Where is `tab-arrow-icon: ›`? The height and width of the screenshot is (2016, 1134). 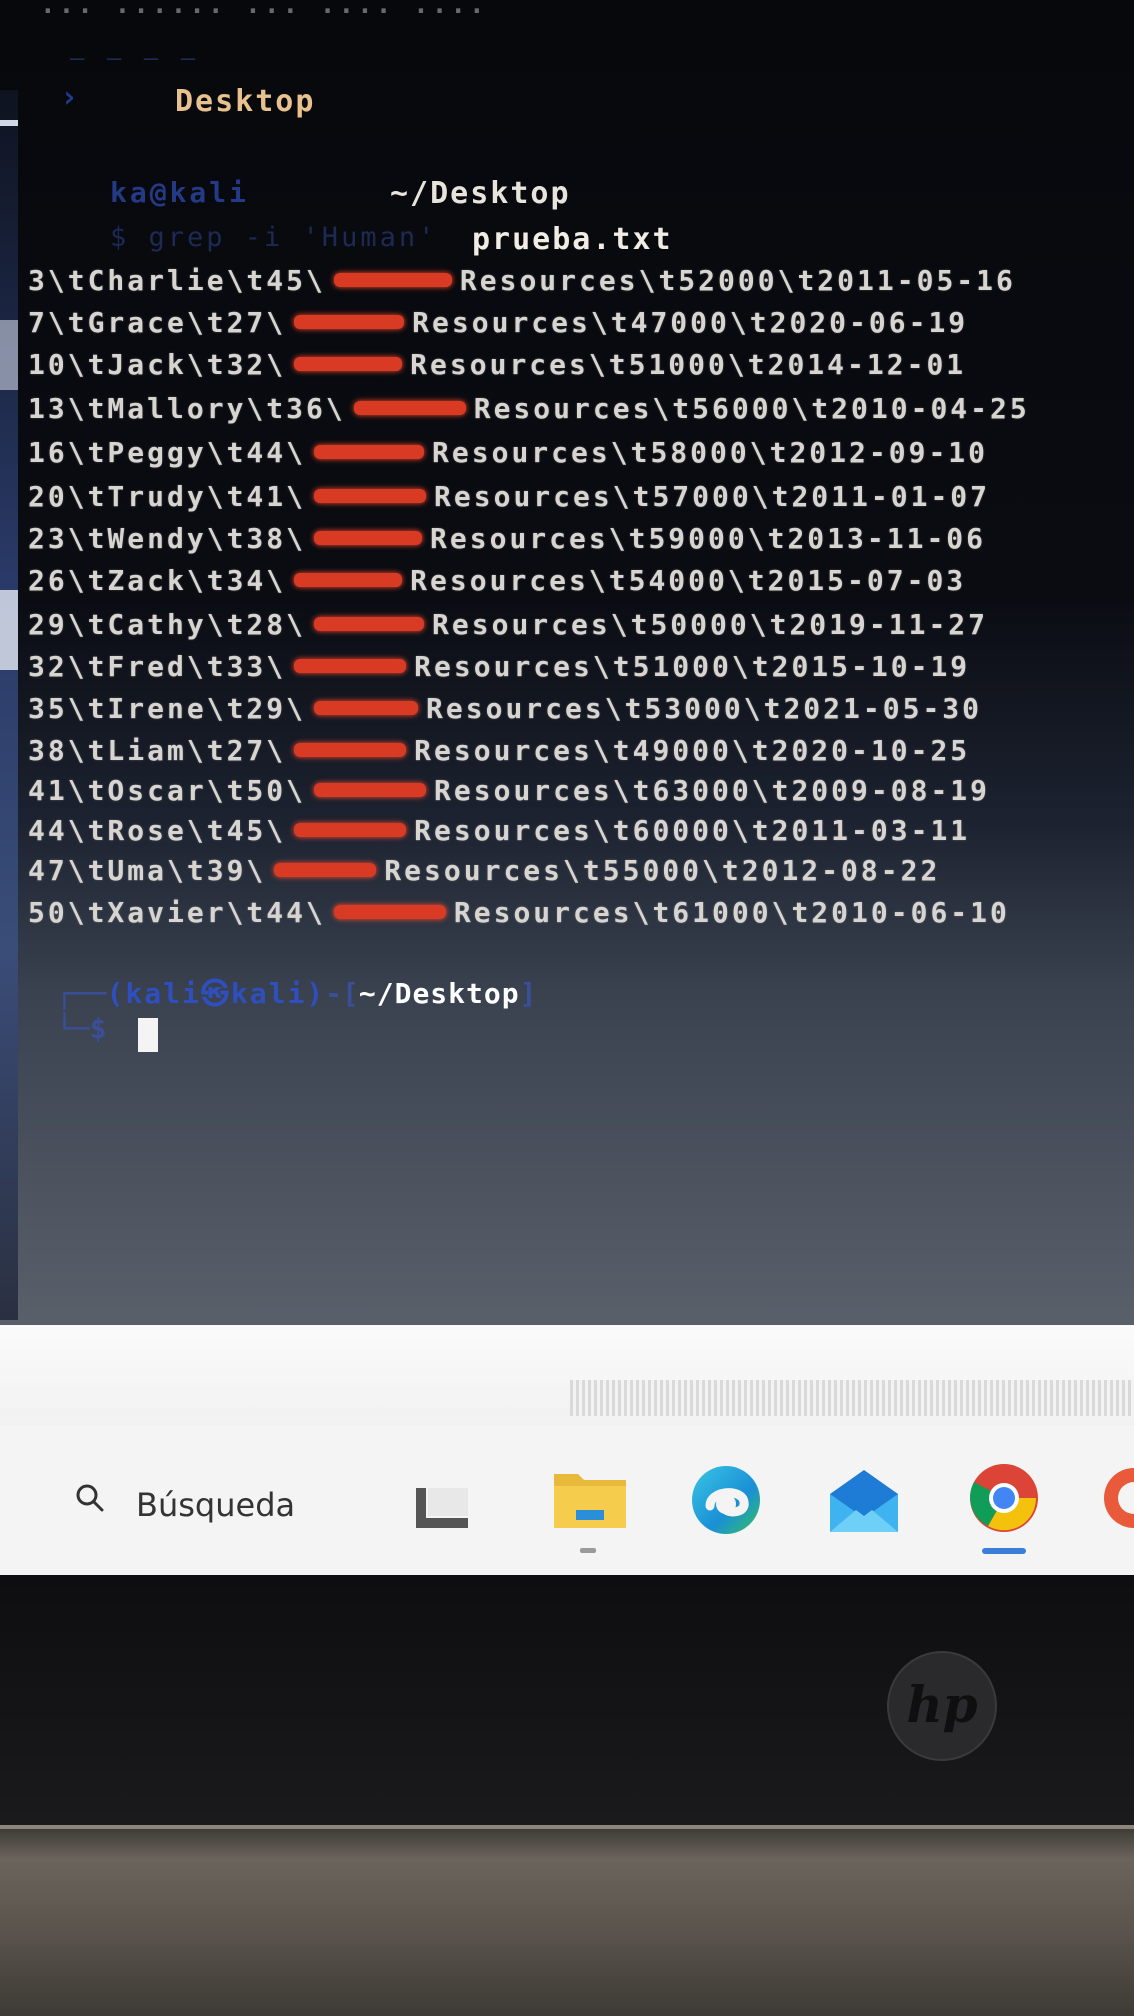 tab-arrow-icon: › is located at coordinates (69, 97).